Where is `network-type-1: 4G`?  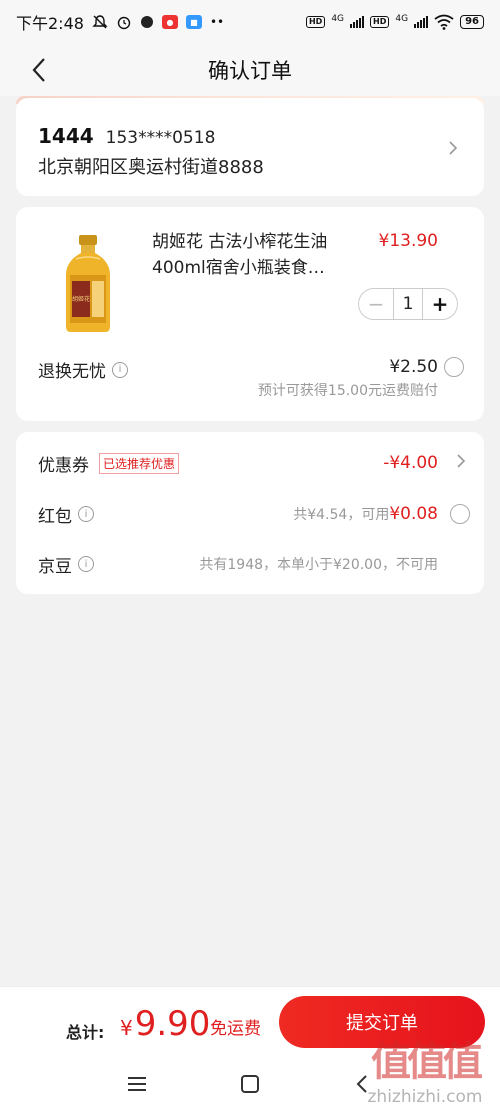 network-type-1: 4G is located at coordinates (338, 19).